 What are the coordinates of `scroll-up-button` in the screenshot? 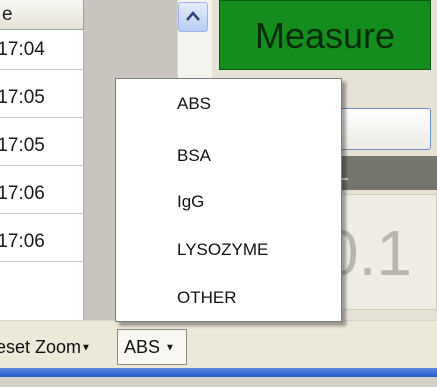 It's located at (193, 17).